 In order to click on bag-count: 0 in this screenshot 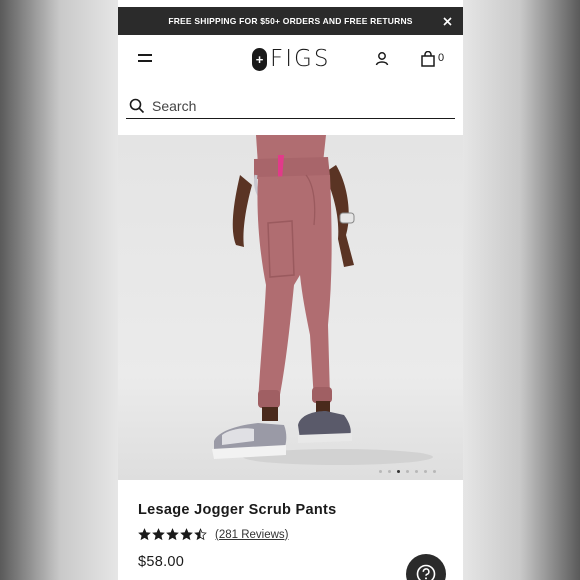, I will do `click(441, 58)`.